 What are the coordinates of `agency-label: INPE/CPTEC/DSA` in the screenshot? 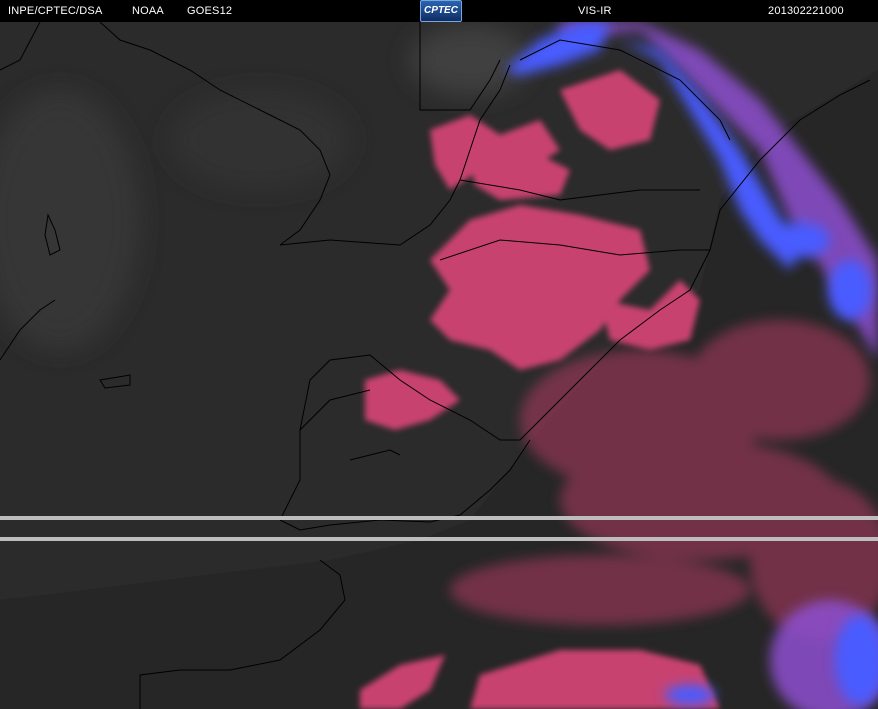 It's located at (55, 11).